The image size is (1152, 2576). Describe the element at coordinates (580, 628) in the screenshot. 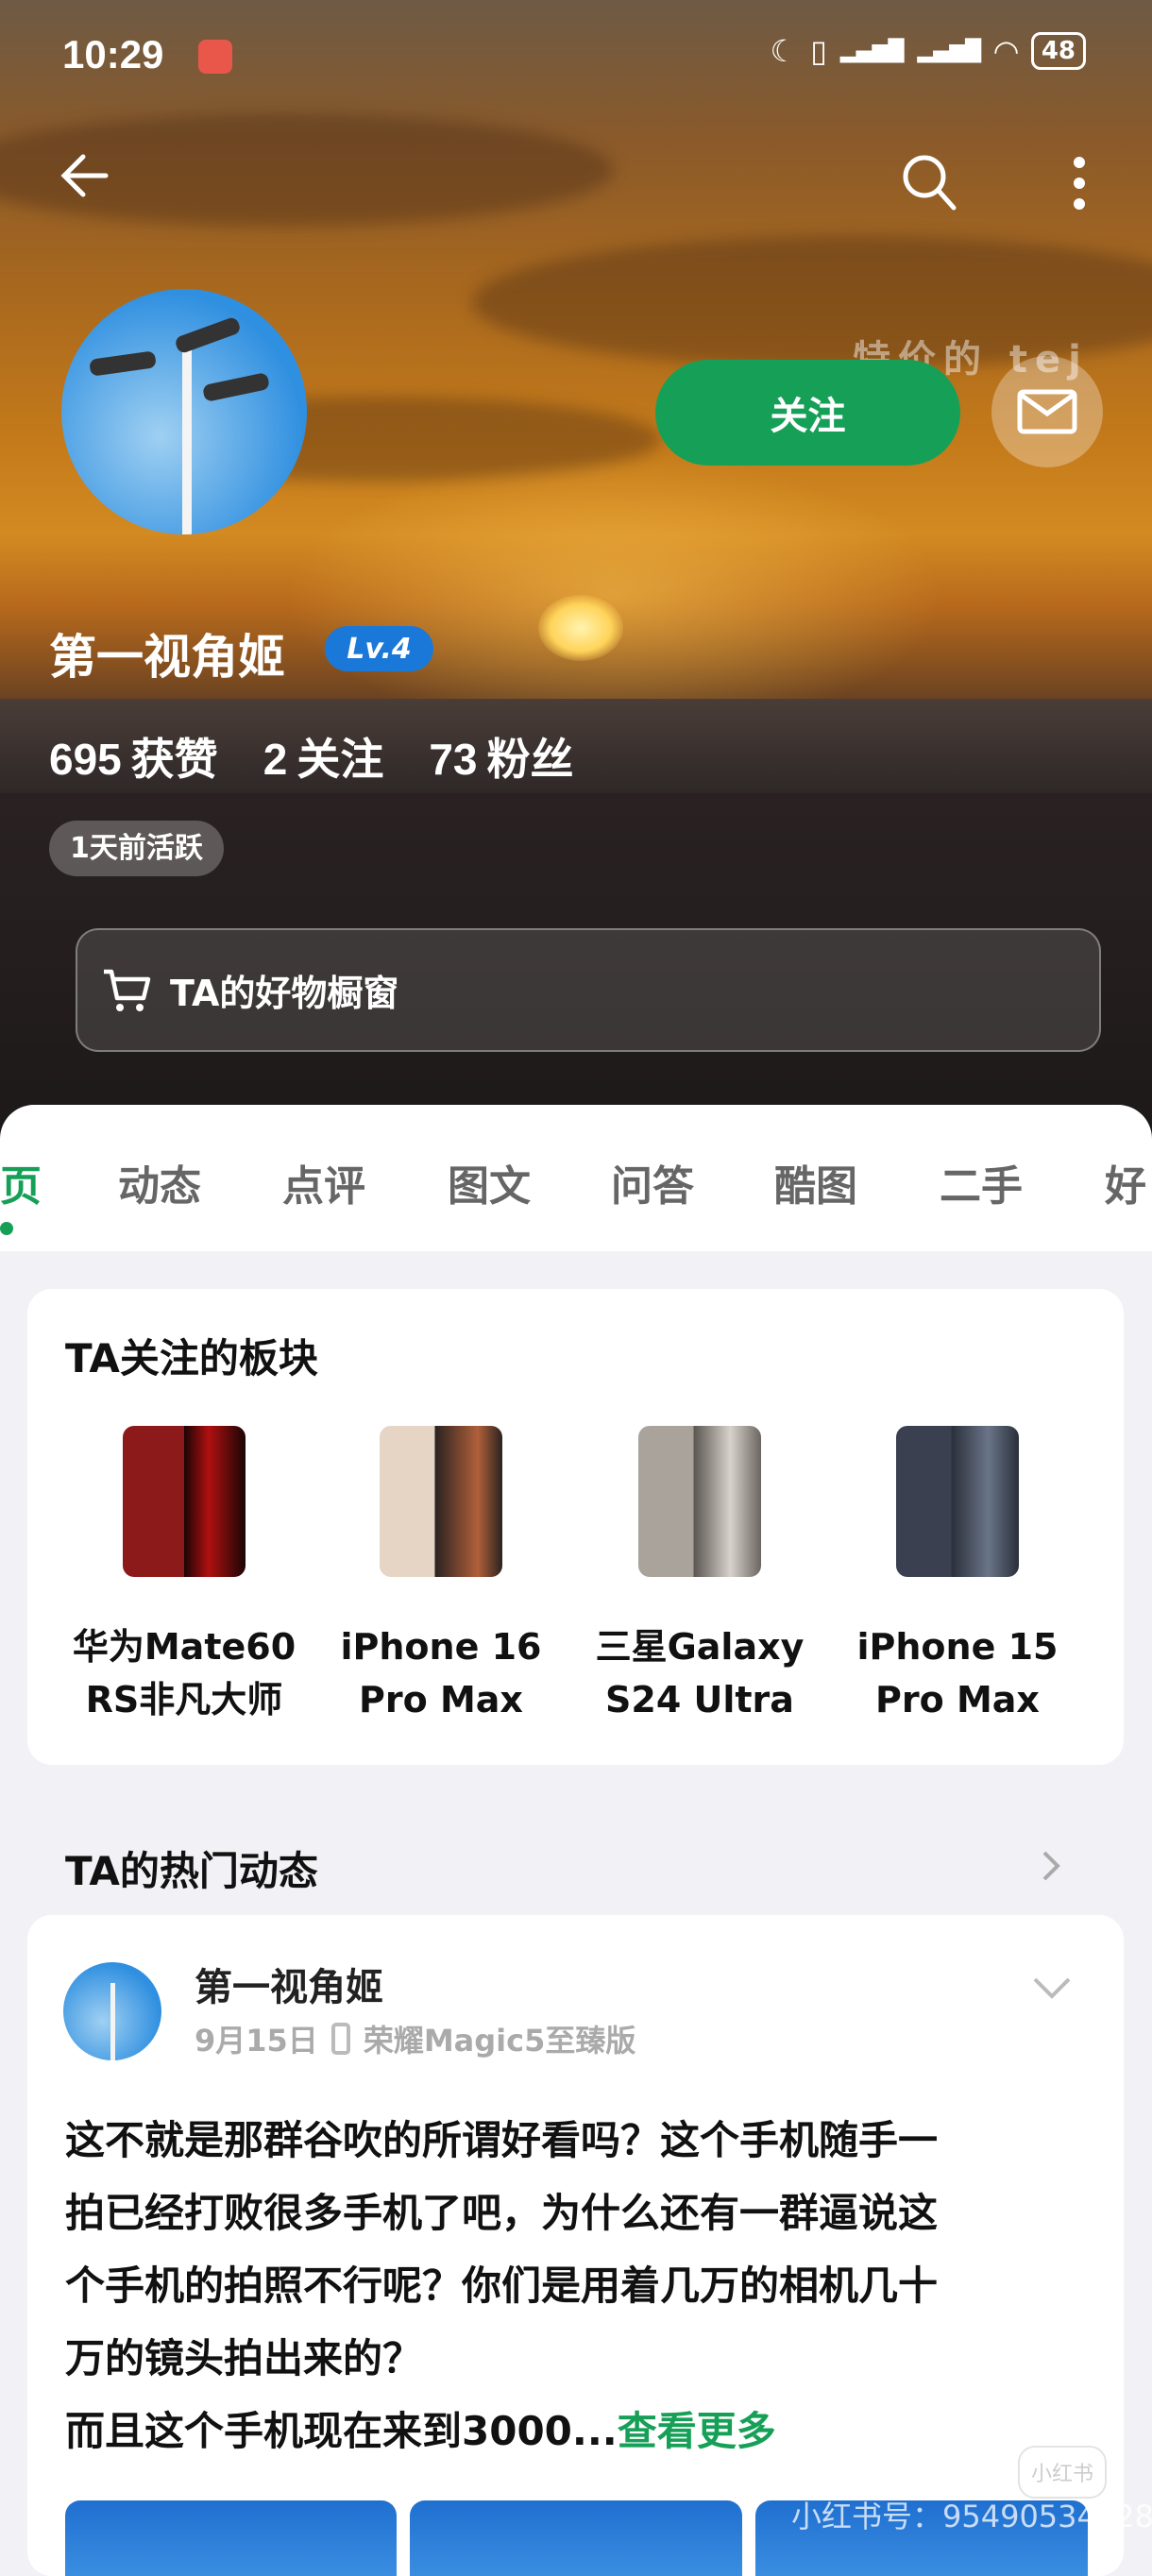

I see `sun` at that location.